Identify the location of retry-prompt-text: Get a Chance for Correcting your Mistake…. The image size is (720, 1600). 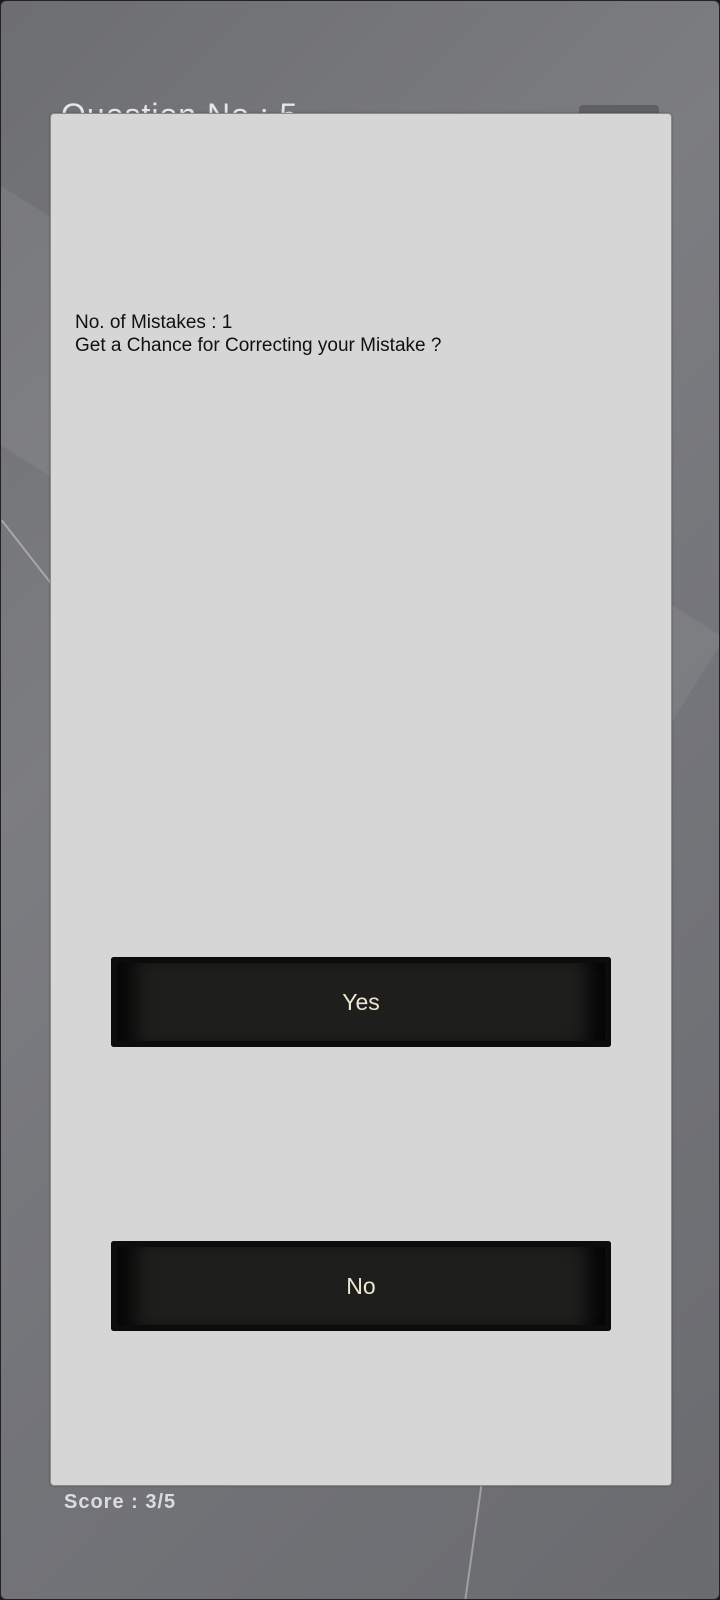
(258, 345).